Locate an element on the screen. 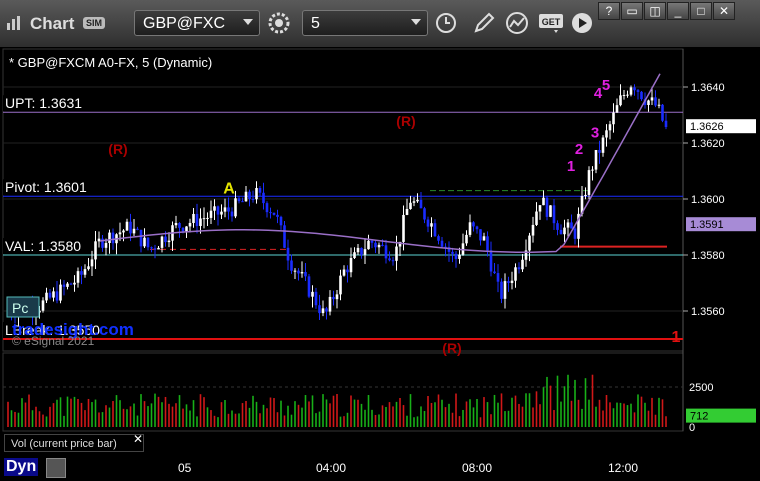 The image size is (760, 481). volume-label: Vol (current price bar) is located at coordinates (74, 443).